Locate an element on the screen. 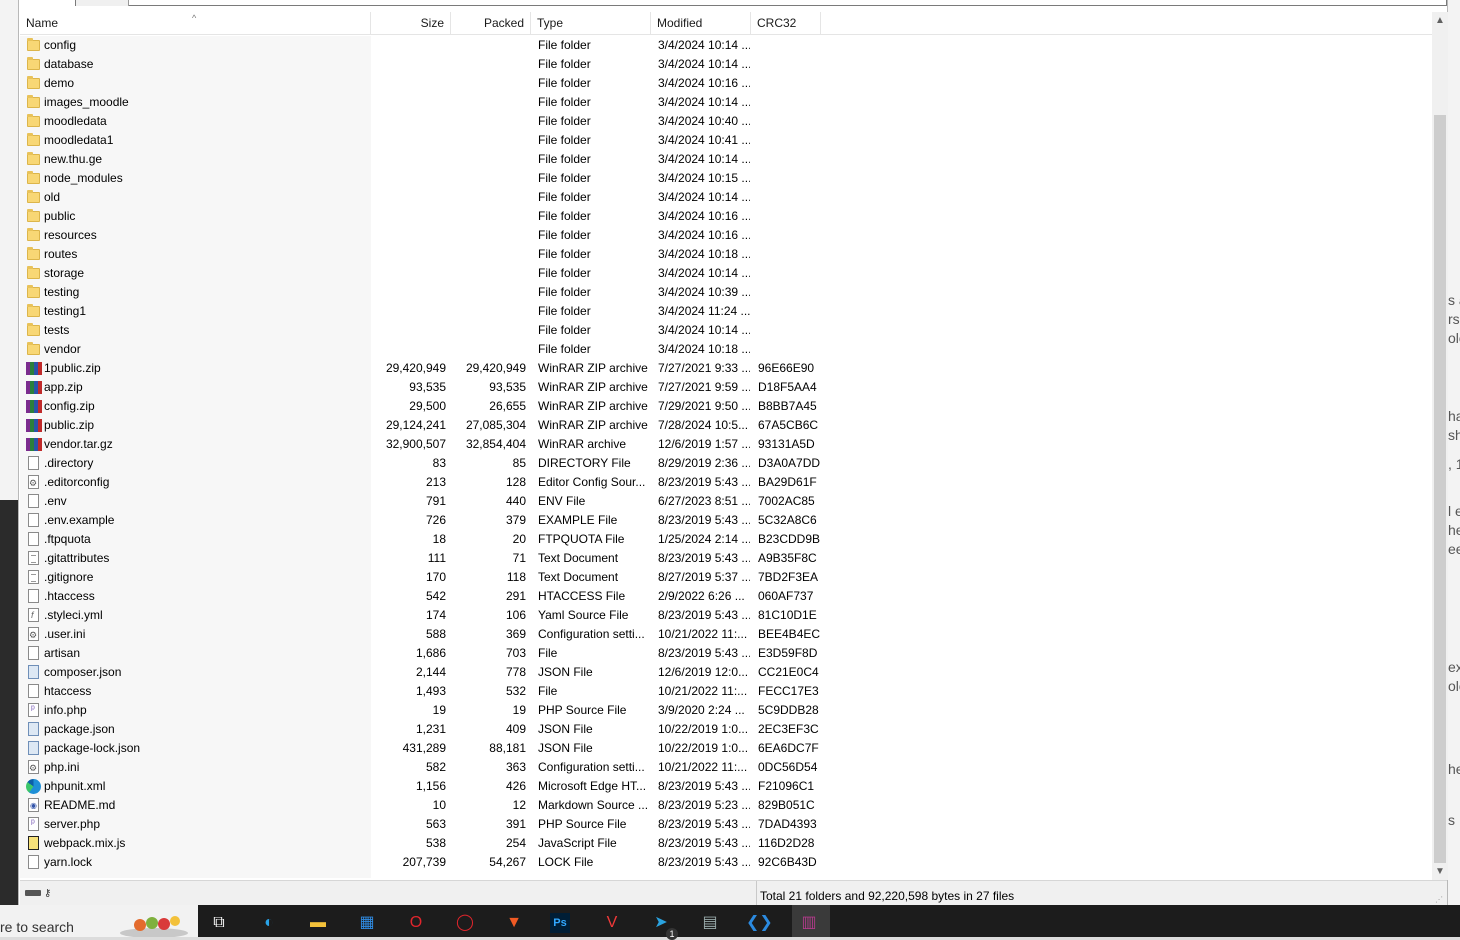 This screenshot has width=1460, height=940. file-name: moodledata is located at coordinates (75, 121).